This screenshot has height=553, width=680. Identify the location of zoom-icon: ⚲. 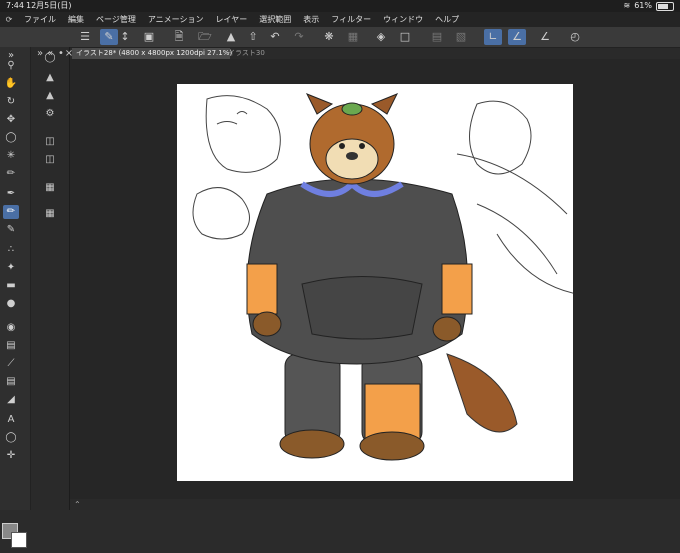
(11, 66).